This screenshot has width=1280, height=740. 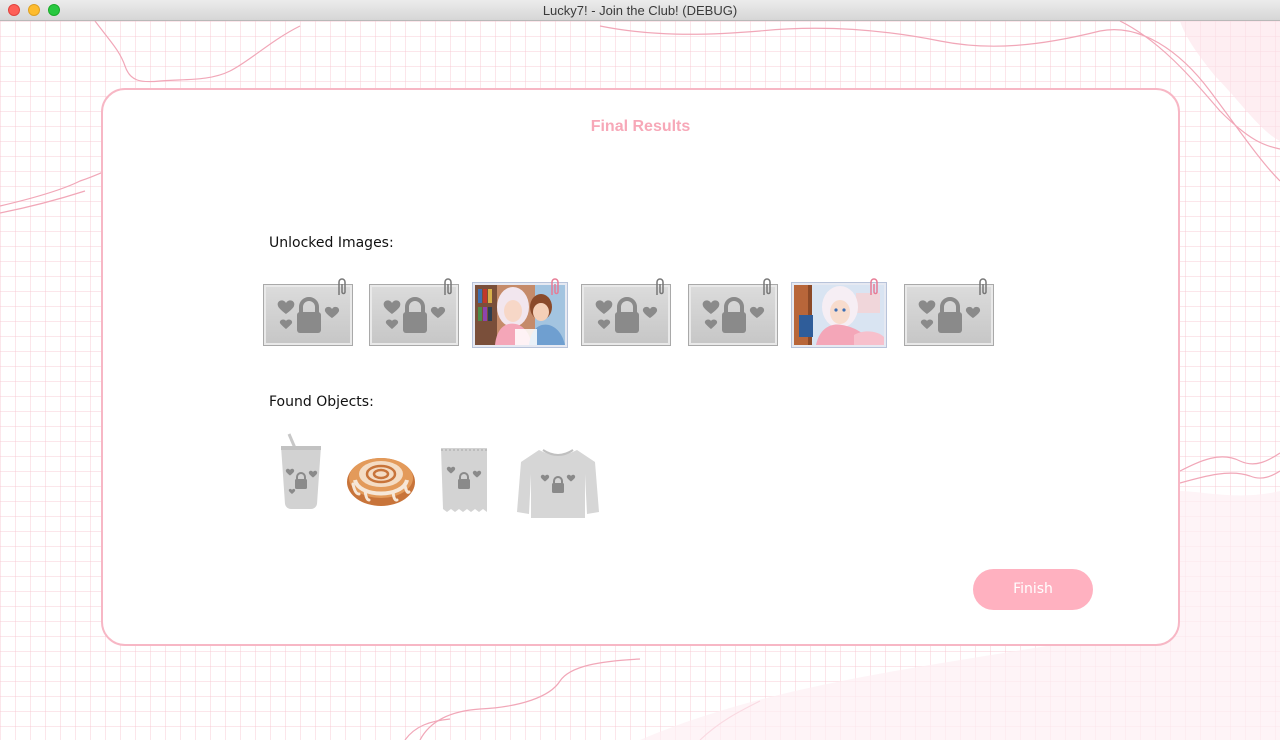 I want to click on window-titlebar: Lucky7! - Join the Club! (DEBUG), so click(x=640, y=10).